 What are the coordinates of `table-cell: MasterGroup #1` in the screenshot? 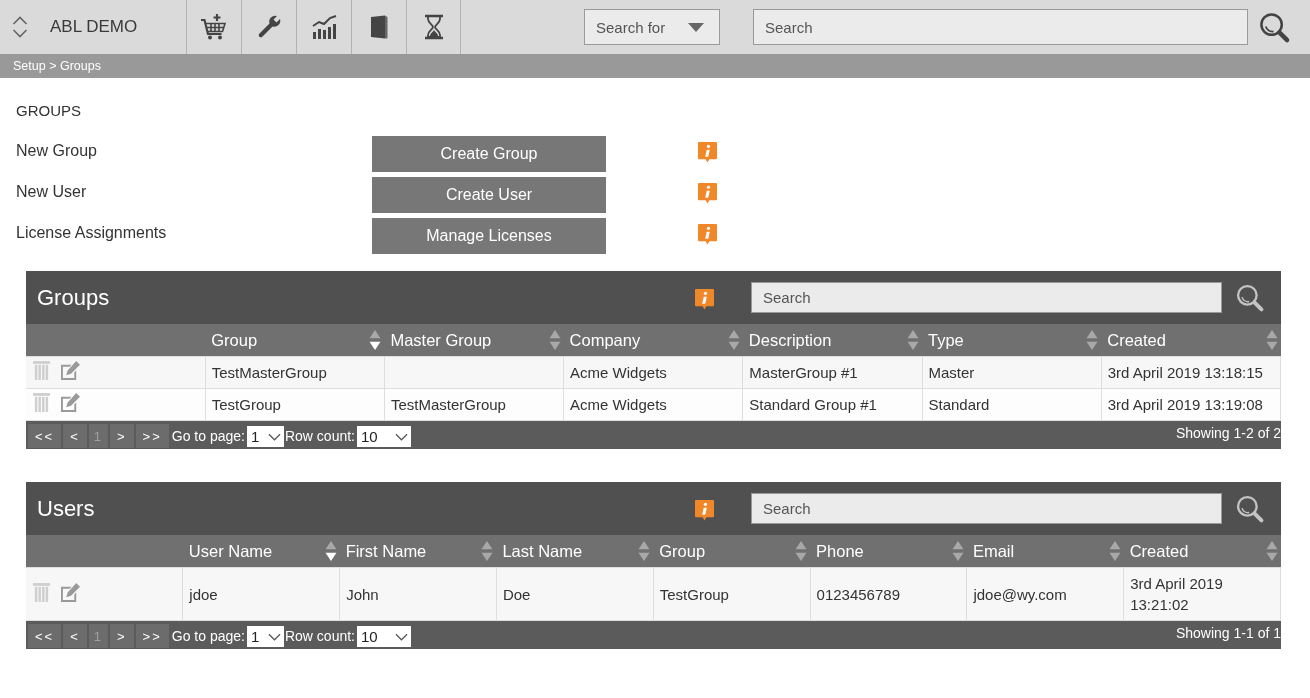 It's located at (832, 372).